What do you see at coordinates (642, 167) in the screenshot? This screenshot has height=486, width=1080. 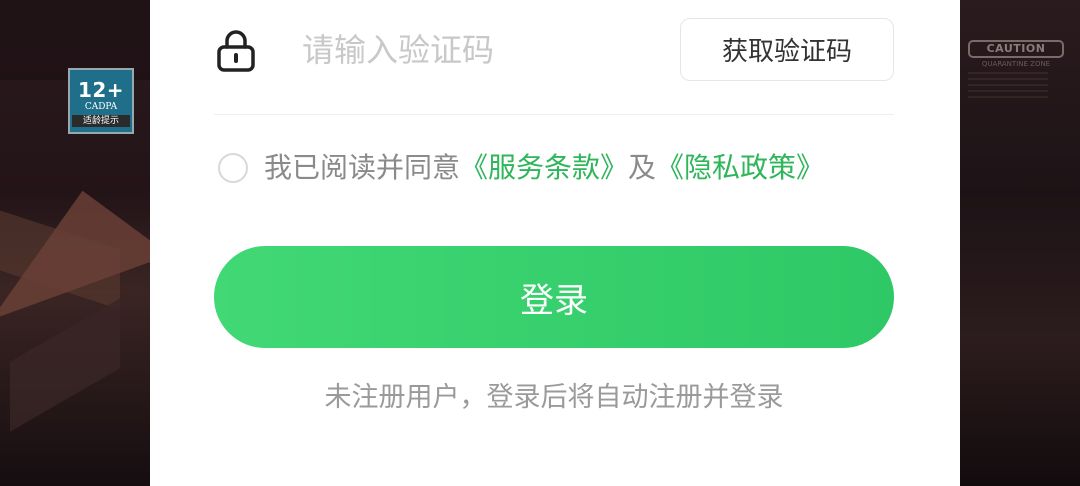 I see `agreement-conjunction: 及` at bounding box center [642, 167].